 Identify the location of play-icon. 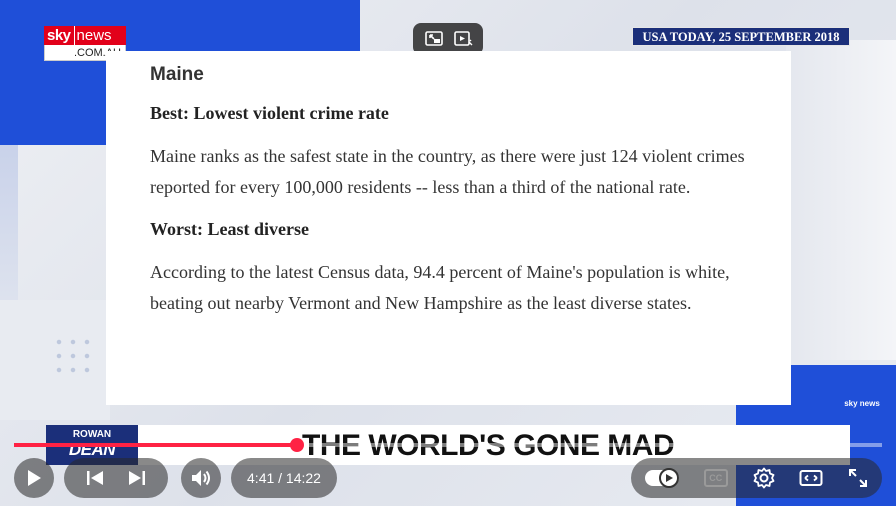
(34, 478).